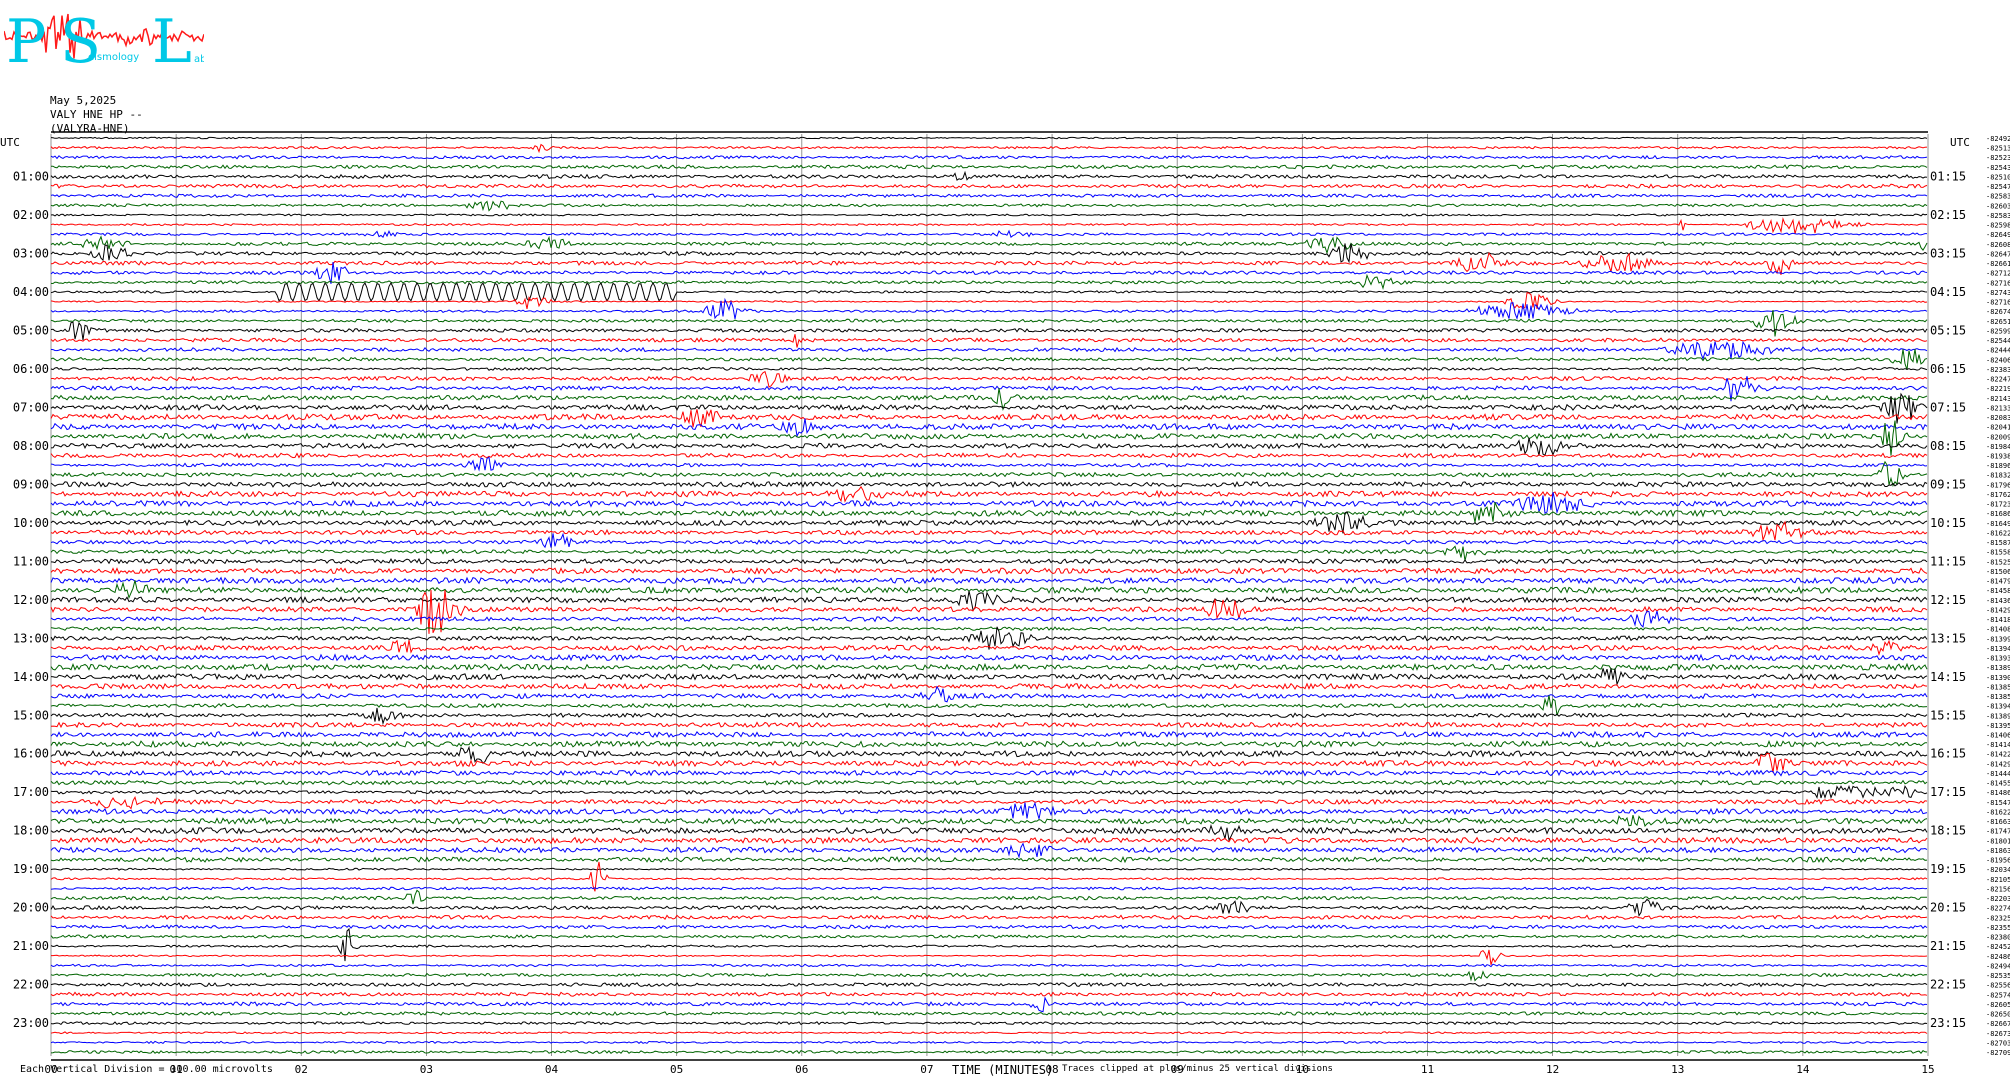 The image size is (2010, 1080). Describe the element at coordinates (1998, 716) in the screenshot. I see `trace-offset-60: -81389` at that location.